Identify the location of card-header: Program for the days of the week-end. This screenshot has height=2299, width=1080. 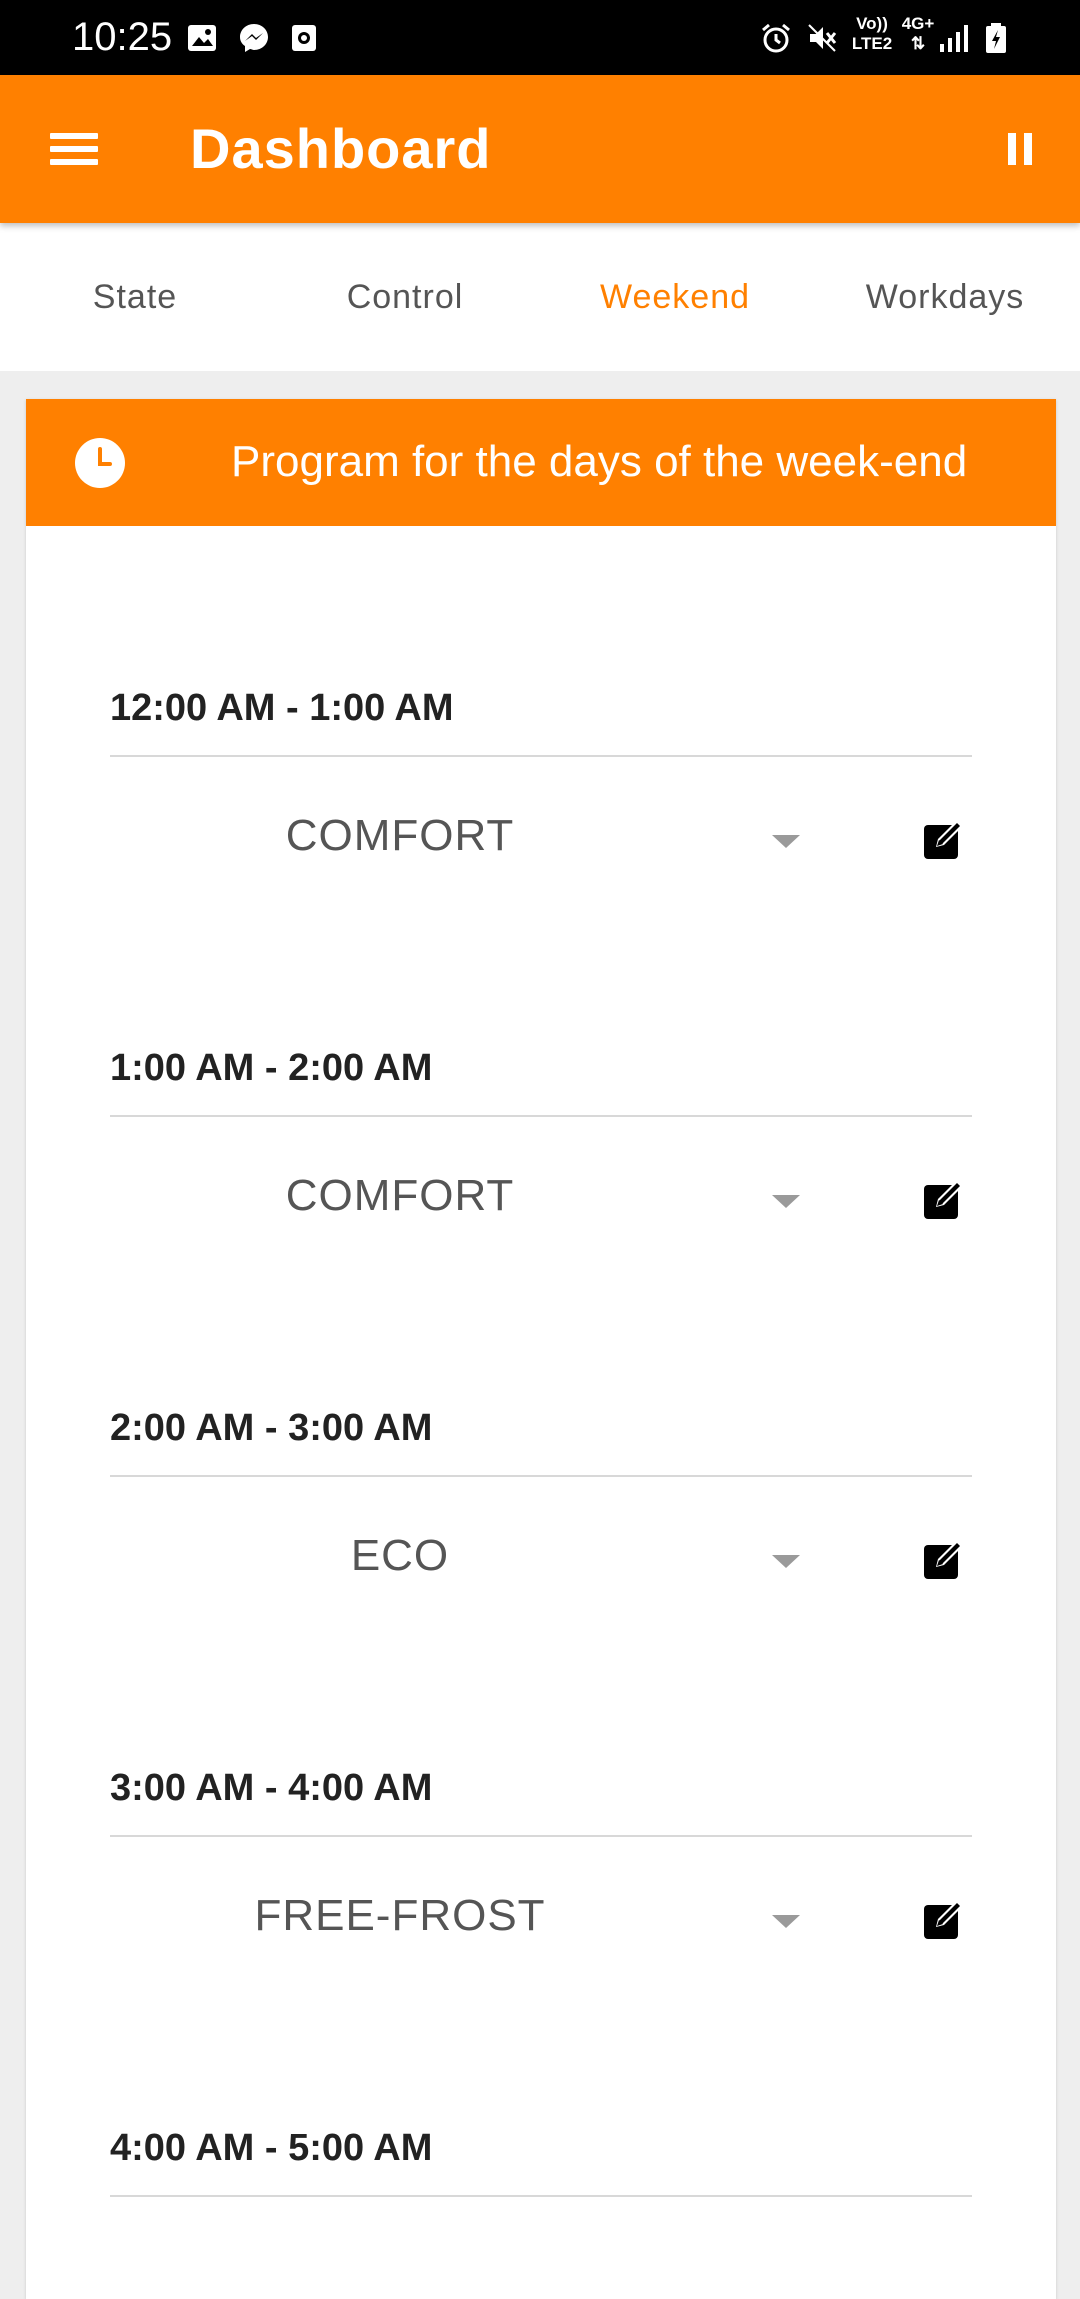
(541, 462).